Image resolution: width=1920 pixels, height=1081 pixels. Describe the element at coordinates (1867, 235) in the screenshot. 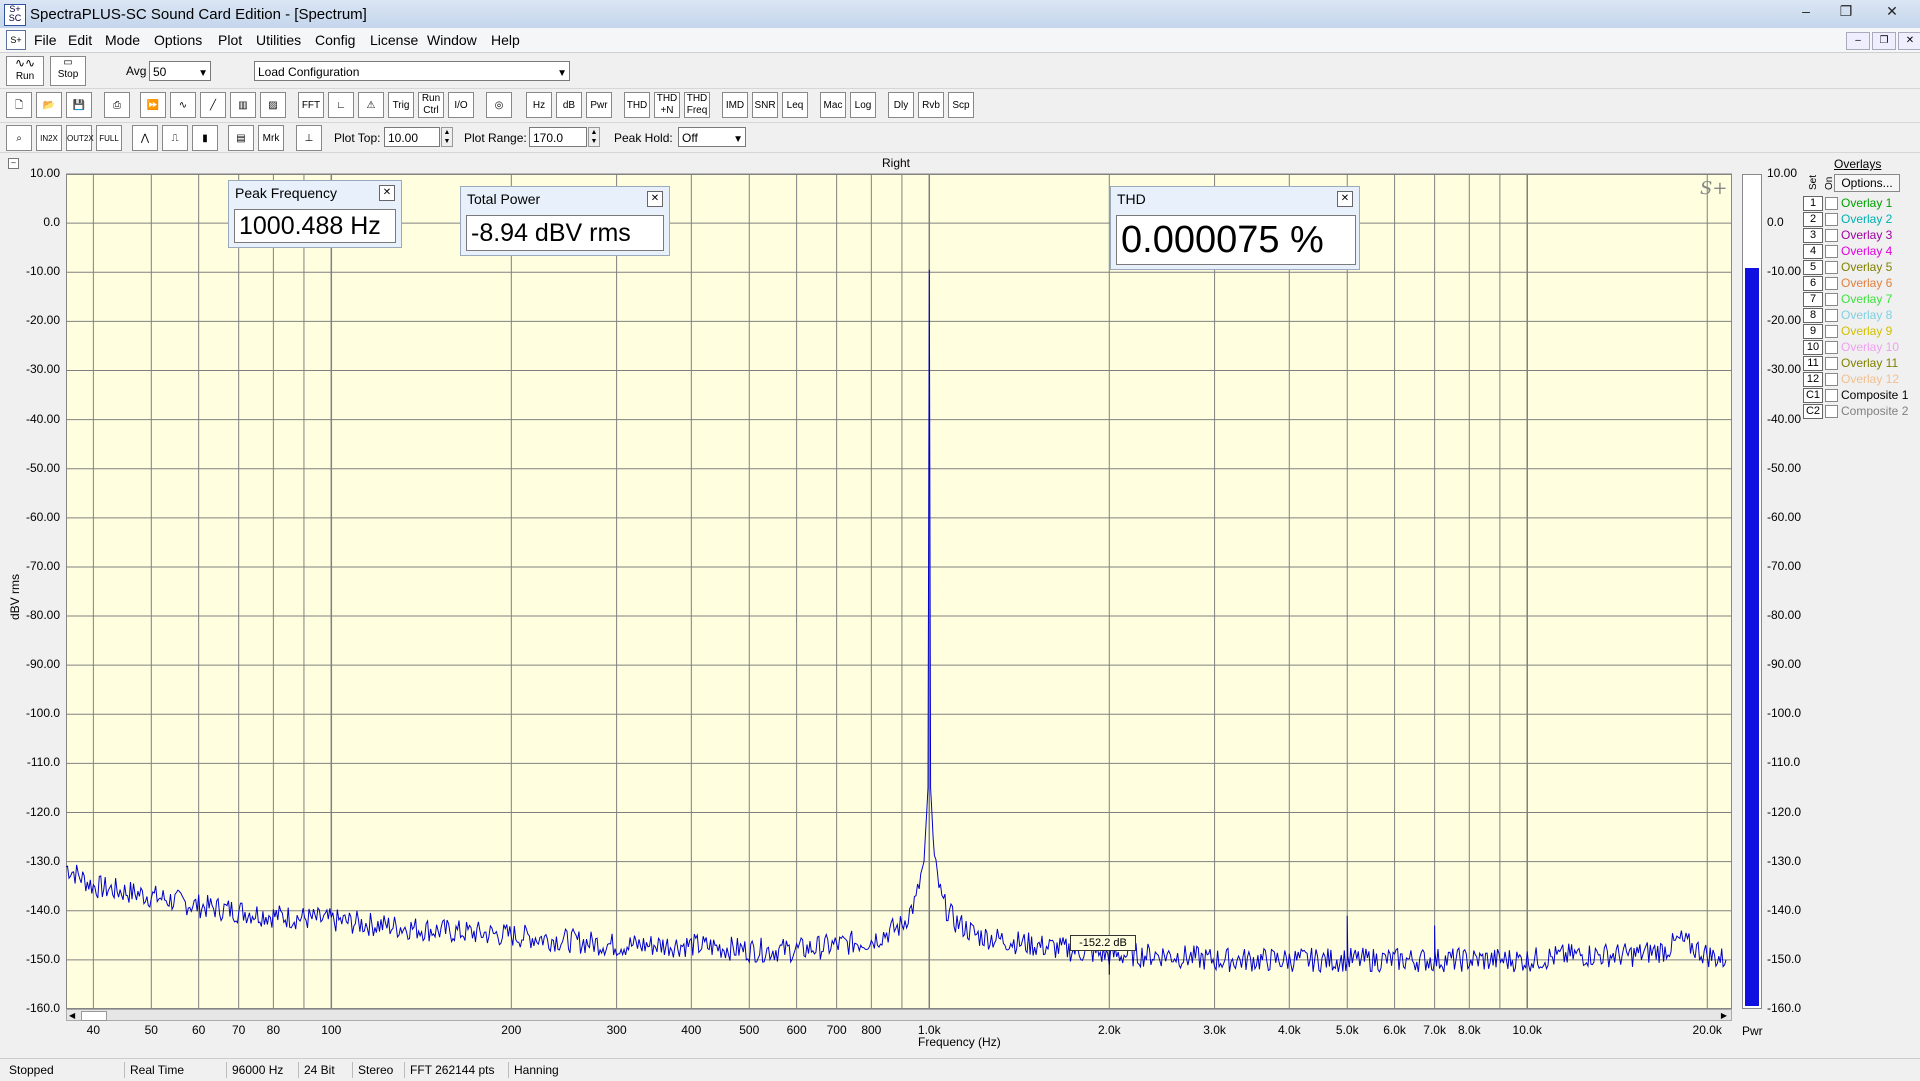

I see `overlay-name: Overlay 3` at that location.